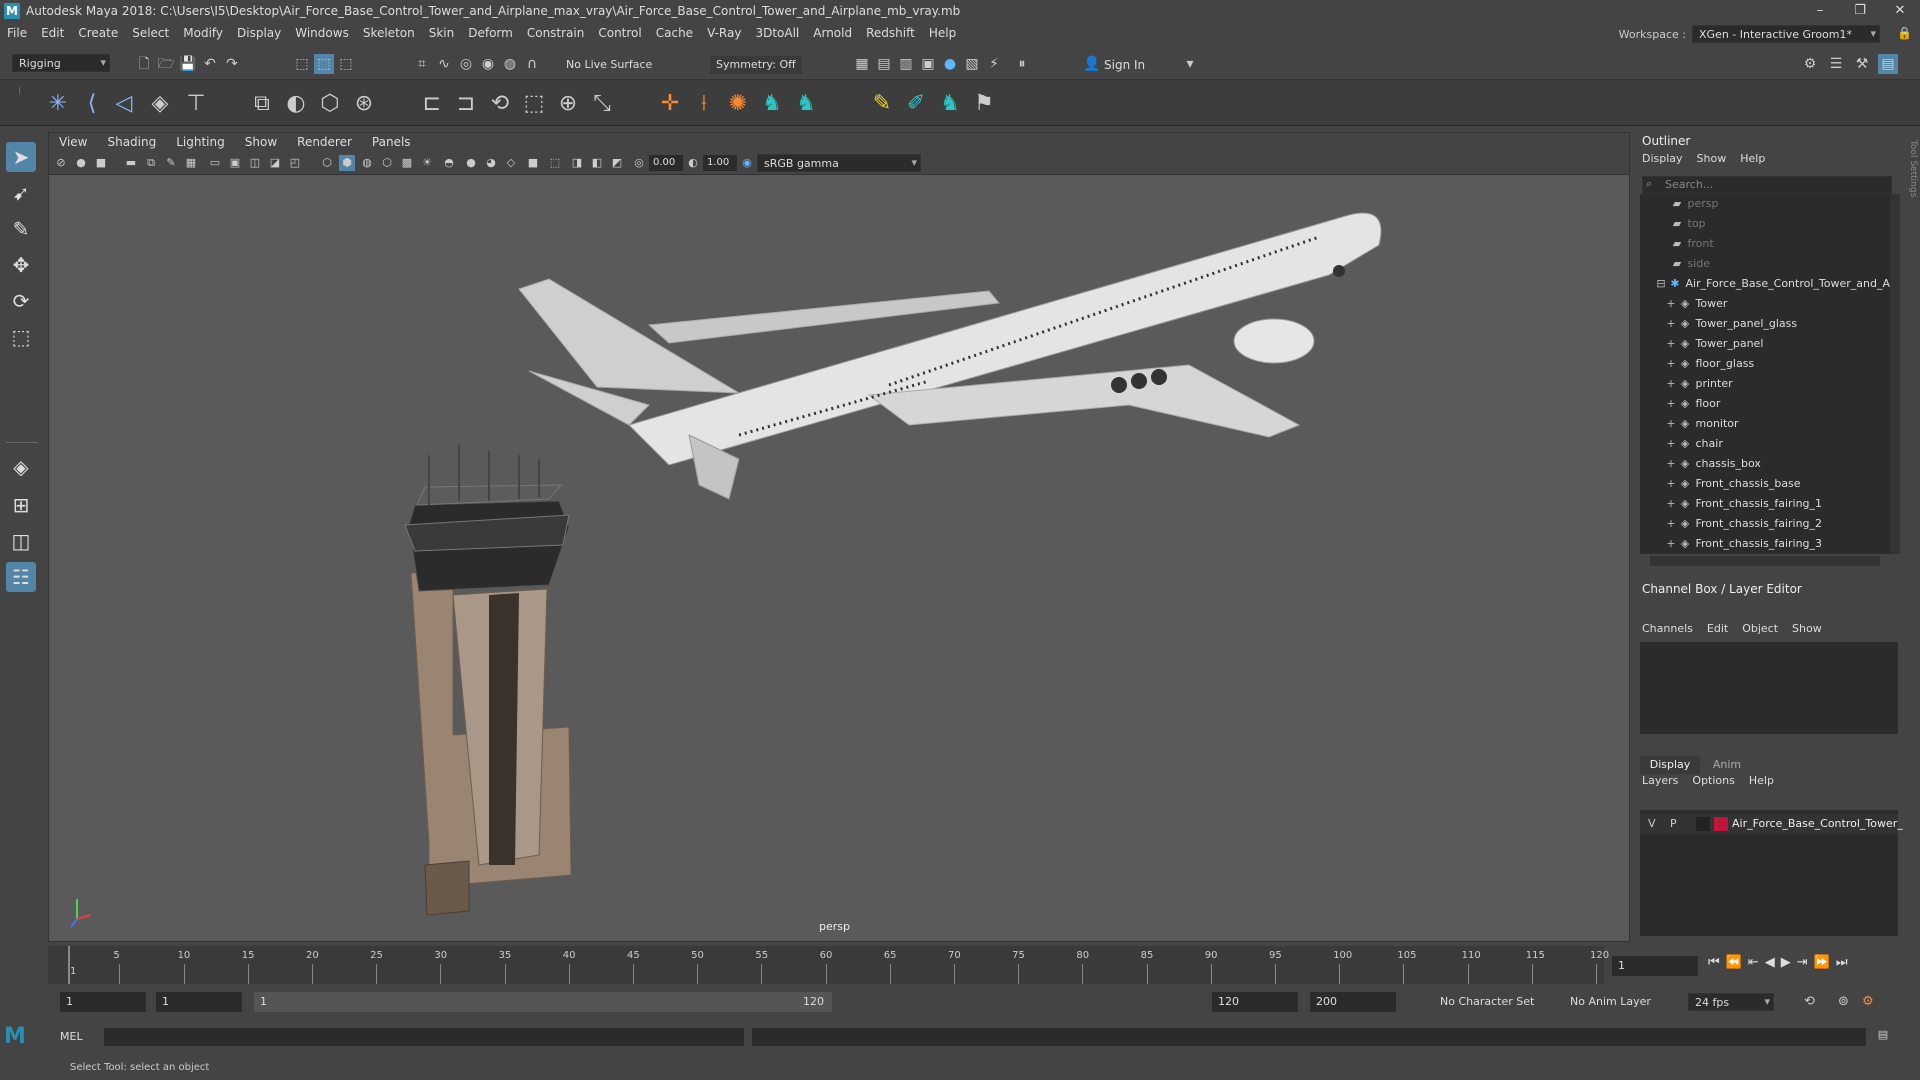 The width and height of the screenshot is (1920, 1080). What do you see at coordinates (58, 104) in the screenshot?
I see `create-joint-icon: ✳` at bounding box center [58, 104].